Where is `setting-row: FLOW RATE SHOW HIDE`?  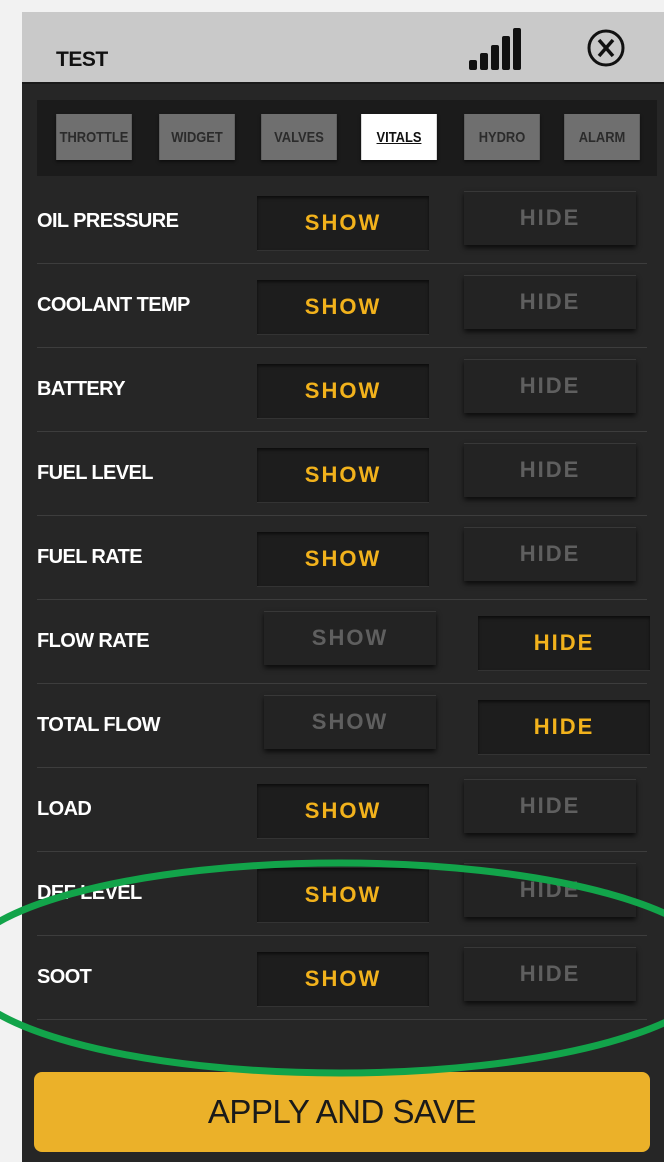 setting-row: FLOW RATE SHOW HIDE is located at coordinates (343, 642).